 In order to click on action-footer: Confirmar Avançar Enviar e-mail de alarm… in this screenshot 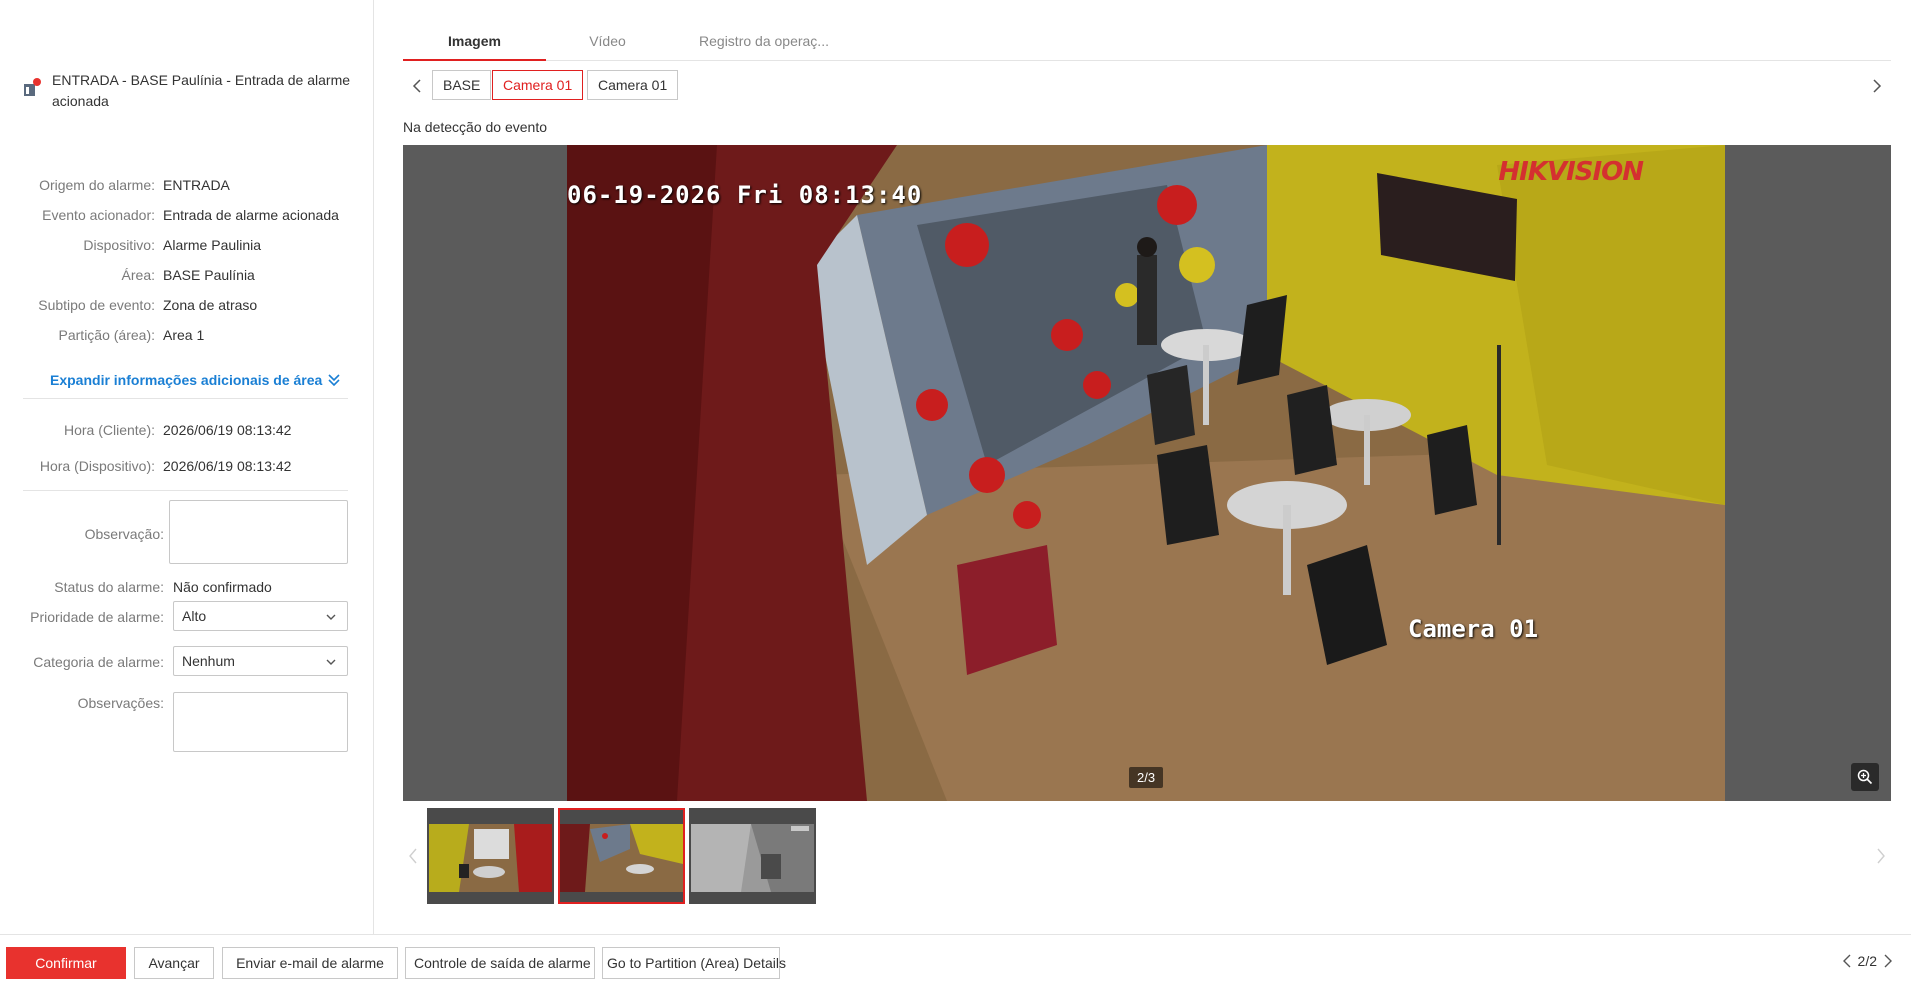, I will do `click(955, 958)`.